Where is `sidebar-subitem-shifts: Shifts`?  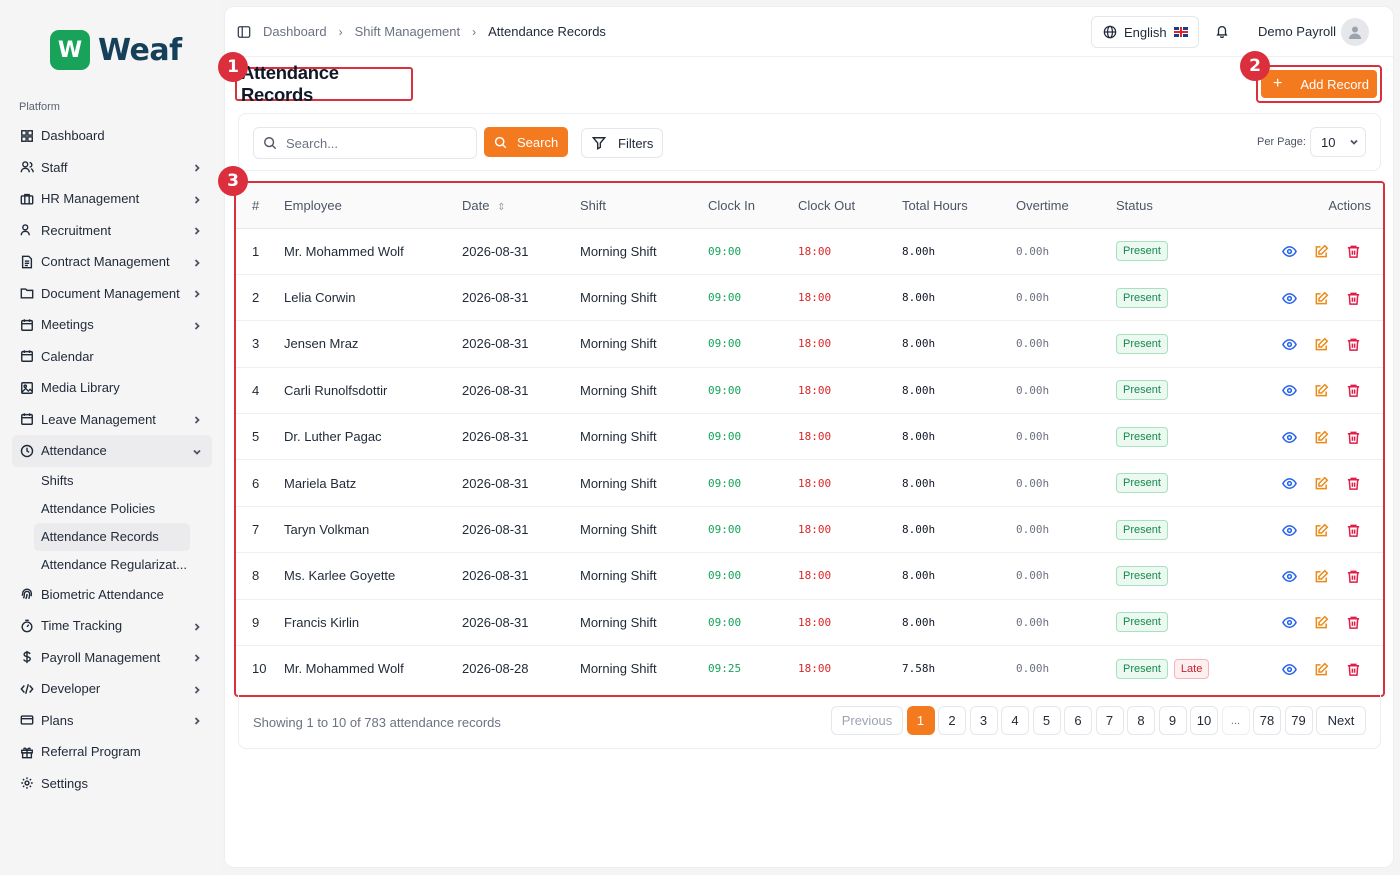
sidebar-subitem-shifts: Shifts is located at coordinates (112, 481).